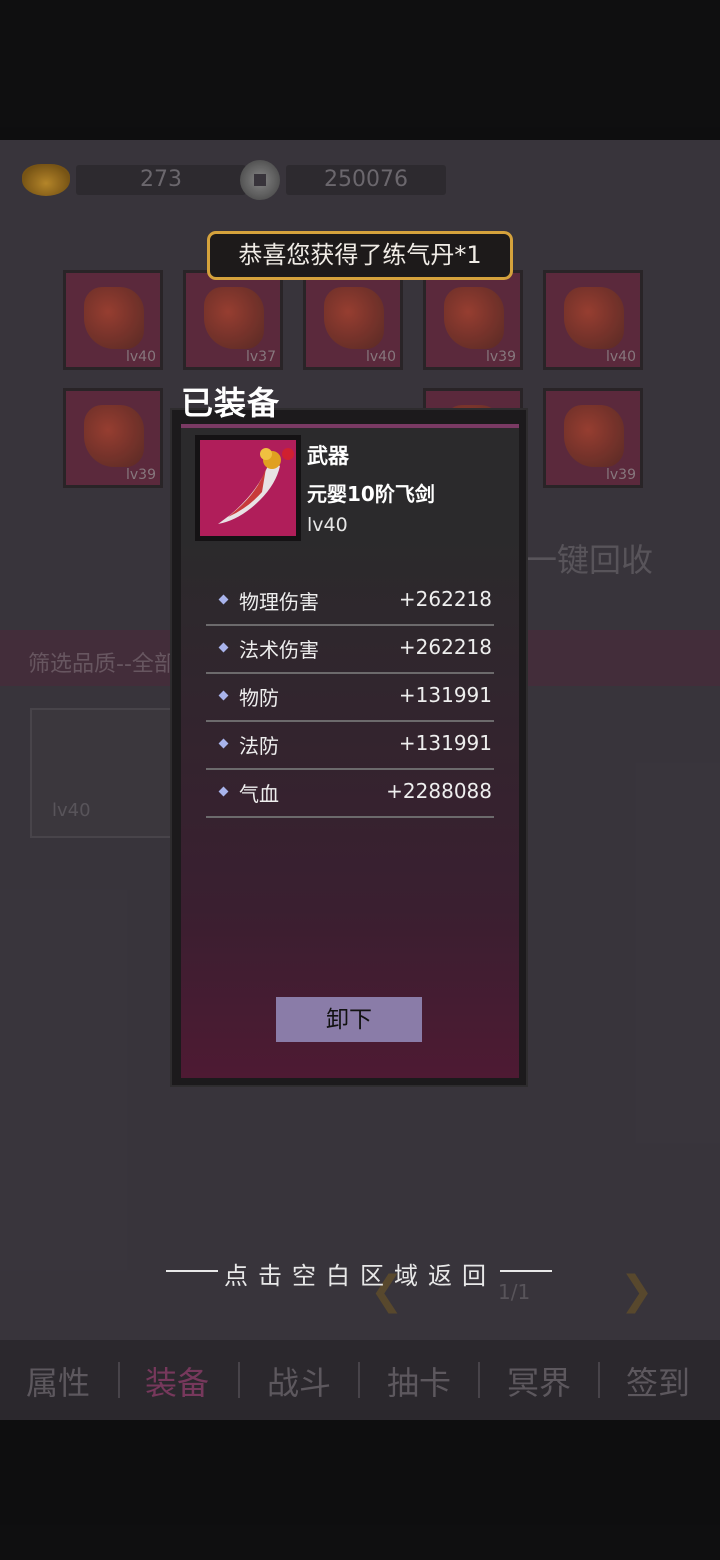  What do you see at coordinates (350, 794) in the screenshot?
I see `stat-row: 气血 +2288088` at bounding box center [350, 794].